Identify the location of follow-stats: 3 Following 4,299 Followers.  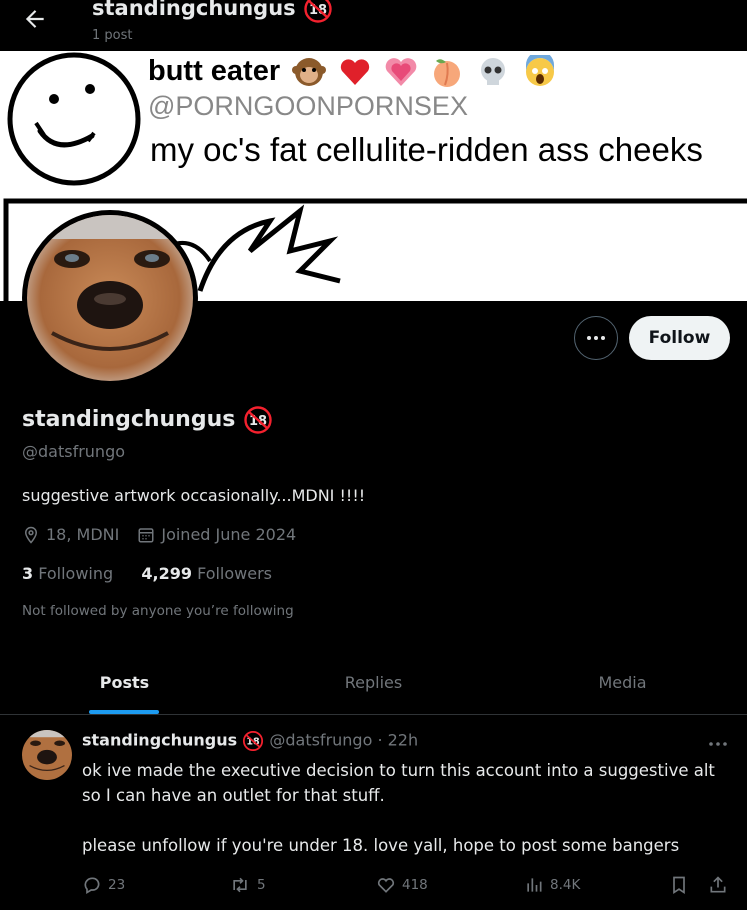
(147, 573).